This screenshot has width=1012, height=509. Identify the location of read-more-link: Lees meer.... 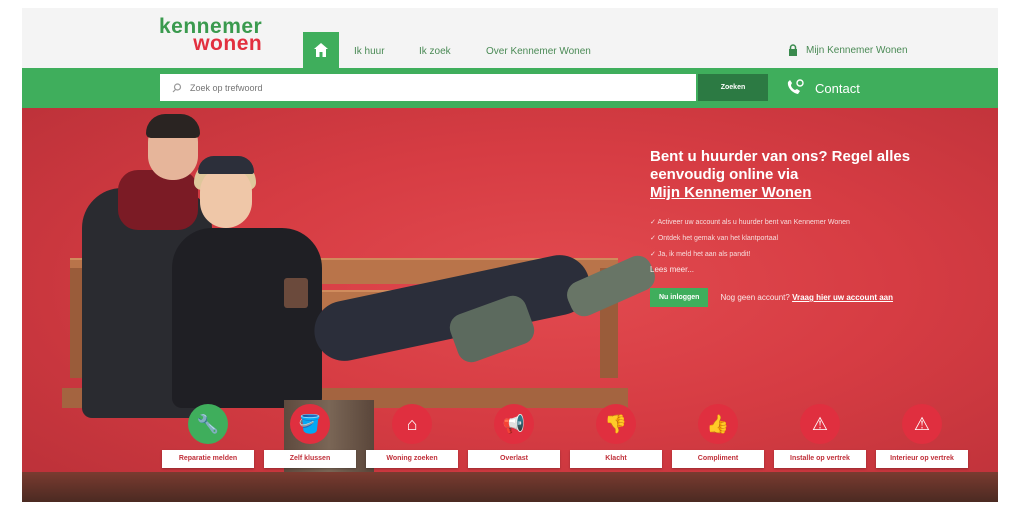
(820, 269).